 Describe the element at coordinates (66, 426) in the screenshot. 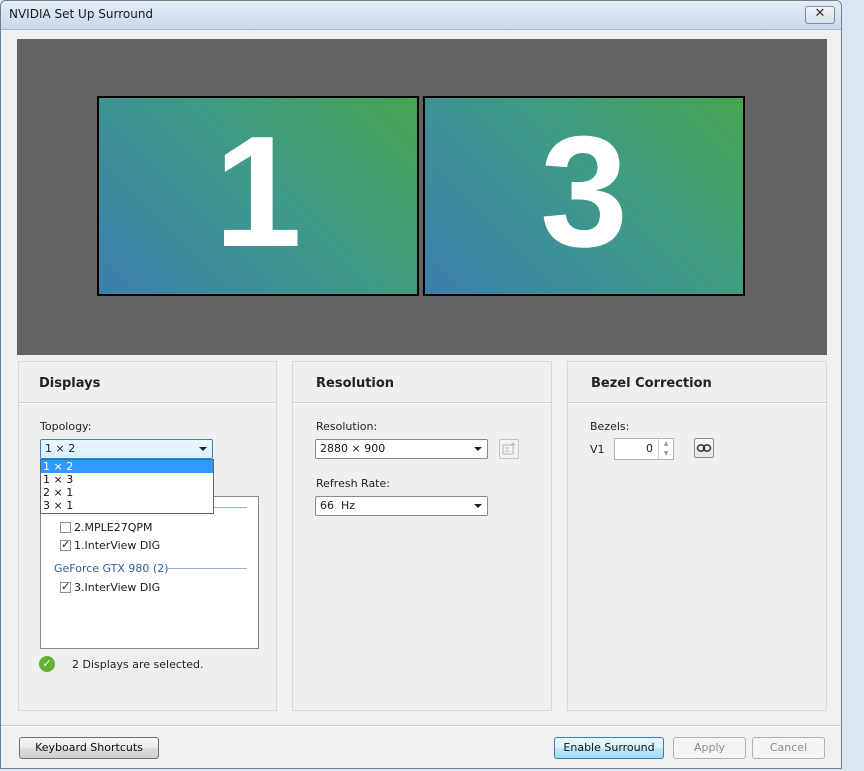

I see `topology-label: Topology:` at that location.